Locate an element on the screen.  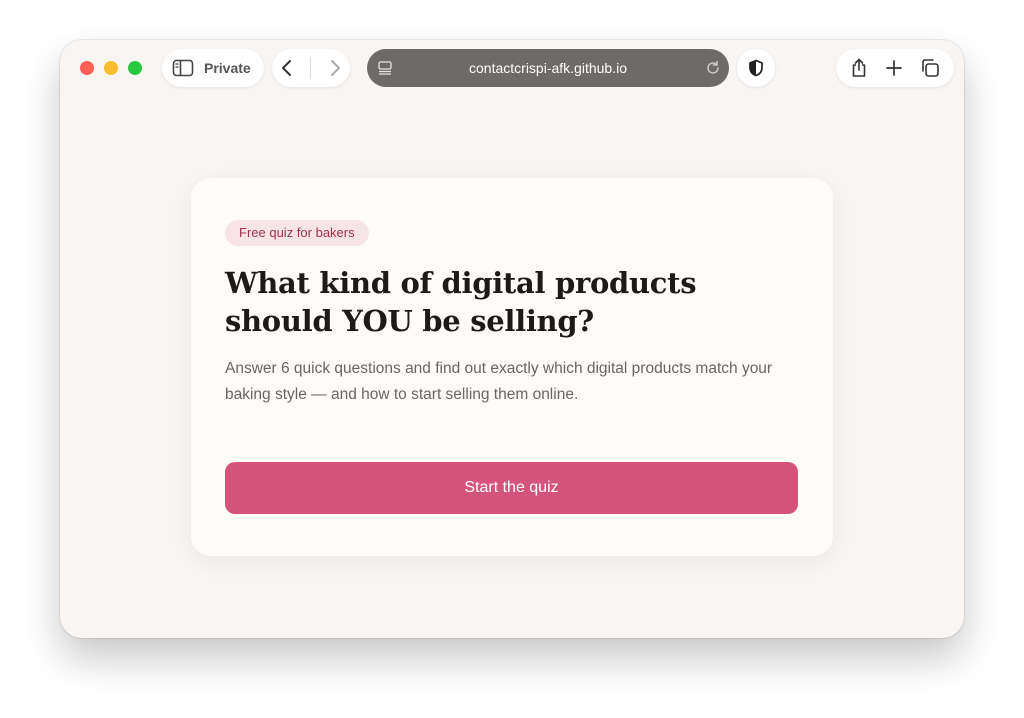
url-text: contactcrispi-afk.github.io is located at coordinates (548, 68).